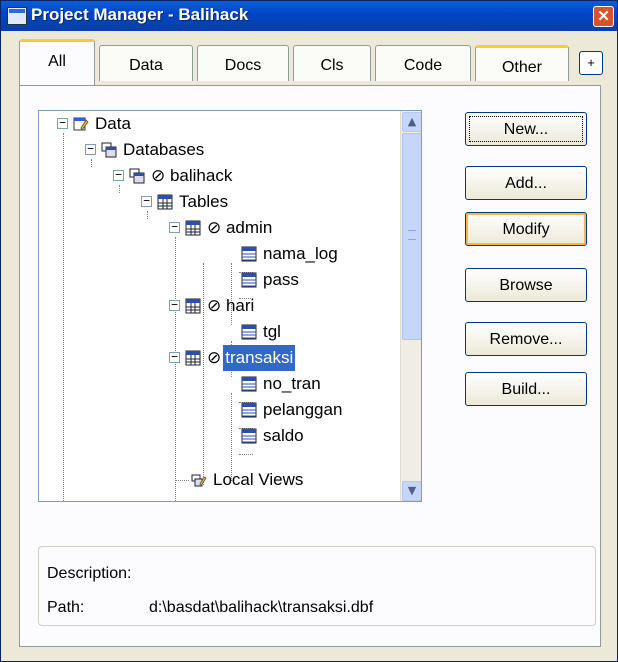 The image size is (618, 662). What do you see at coordinates (271, 280) in the screenshot?
I see `tree-node-pass: pass` at bounding box center [271, 280].